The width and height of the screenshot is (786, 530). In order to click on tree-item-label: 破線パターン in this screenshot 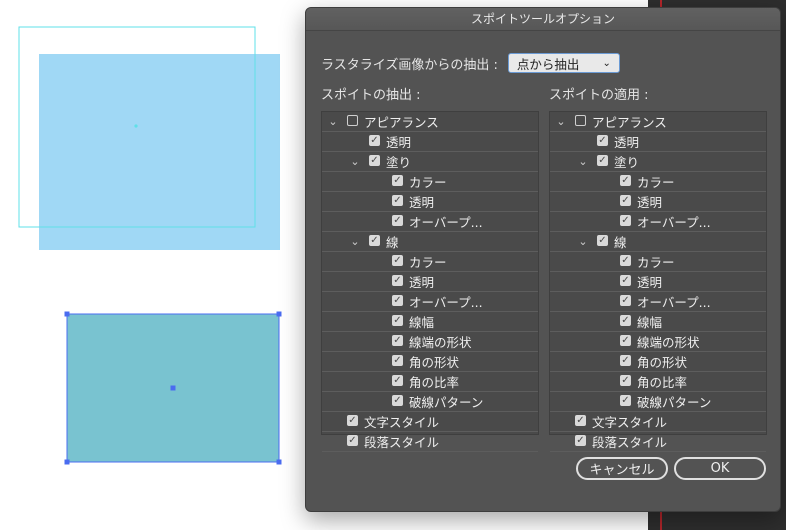, I will do `click(446, 402)`.